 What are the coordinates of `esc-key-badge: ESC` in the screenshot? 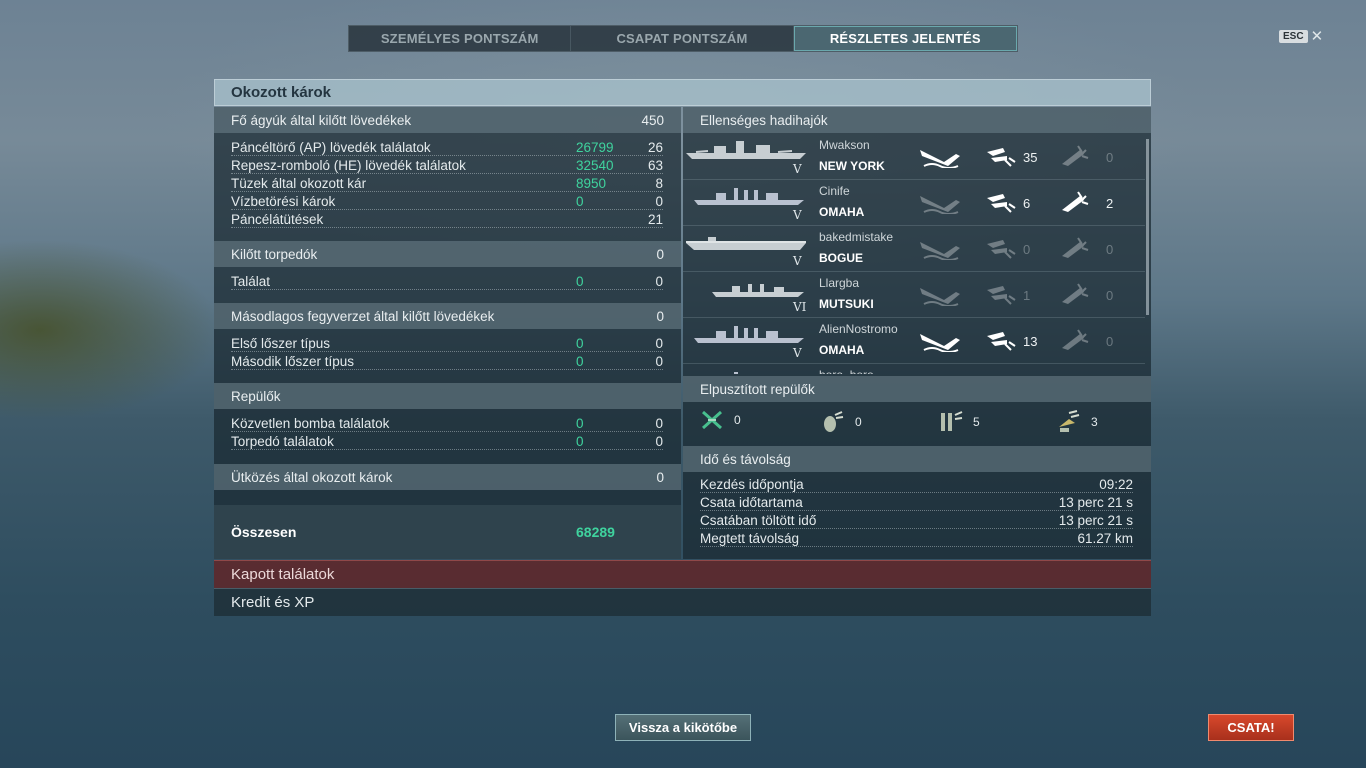 It's located at (1293, 36).